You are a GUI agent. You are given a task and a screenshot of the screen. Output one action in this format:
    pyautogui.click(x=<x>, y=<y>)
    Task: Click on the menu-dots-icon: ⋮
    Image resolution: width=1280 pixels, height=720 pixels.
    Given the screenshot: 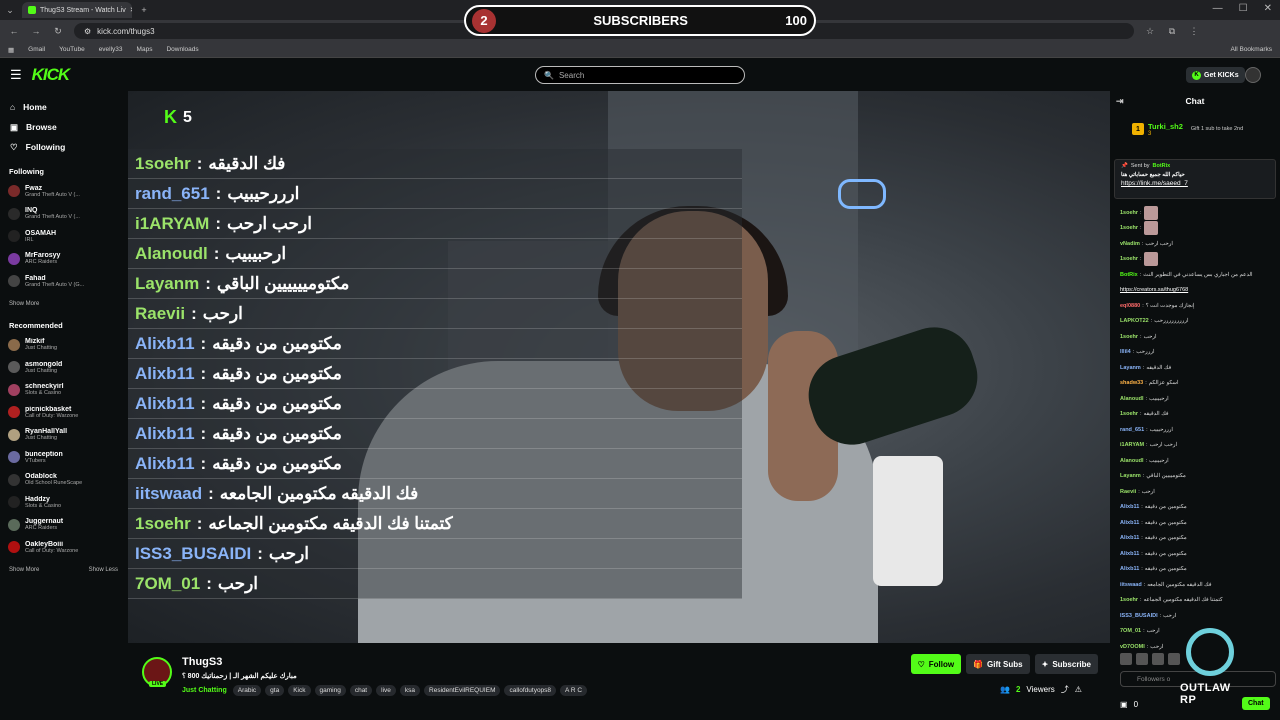 What is the action you would take?
    pyautogui.click(x=1194, y=31)
    